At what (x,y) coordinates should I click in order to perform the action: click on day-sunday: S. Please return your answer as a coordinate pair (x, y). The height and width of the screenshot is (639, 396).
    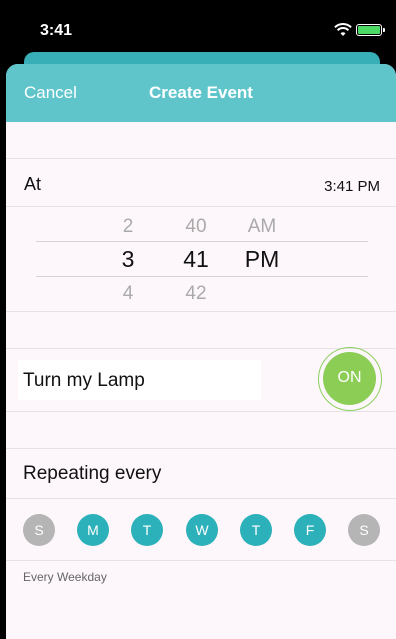
    Looking at the image, I should click on (39, 530).